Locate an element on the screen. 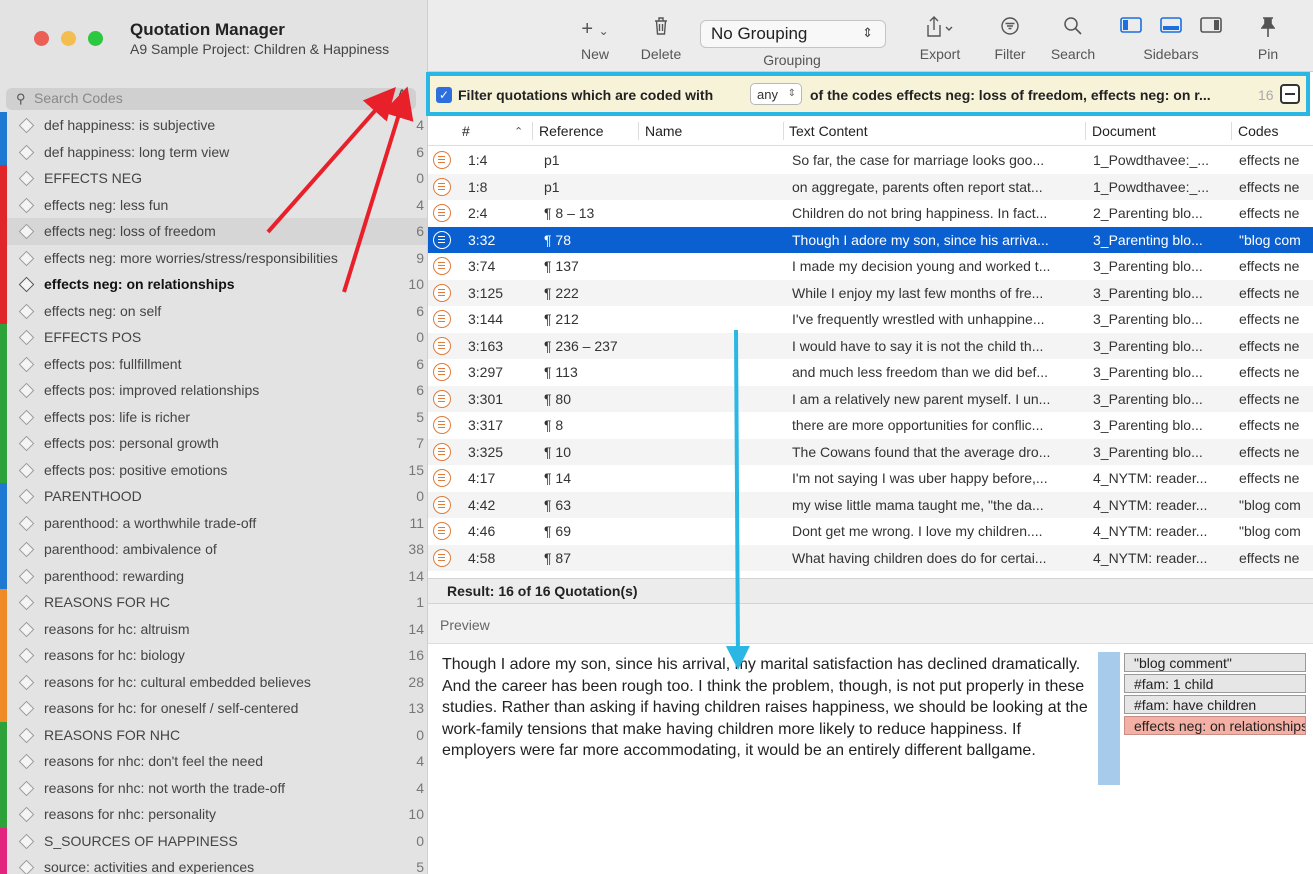  new-button: + ⌄ New is located at coordinates (595, 39).